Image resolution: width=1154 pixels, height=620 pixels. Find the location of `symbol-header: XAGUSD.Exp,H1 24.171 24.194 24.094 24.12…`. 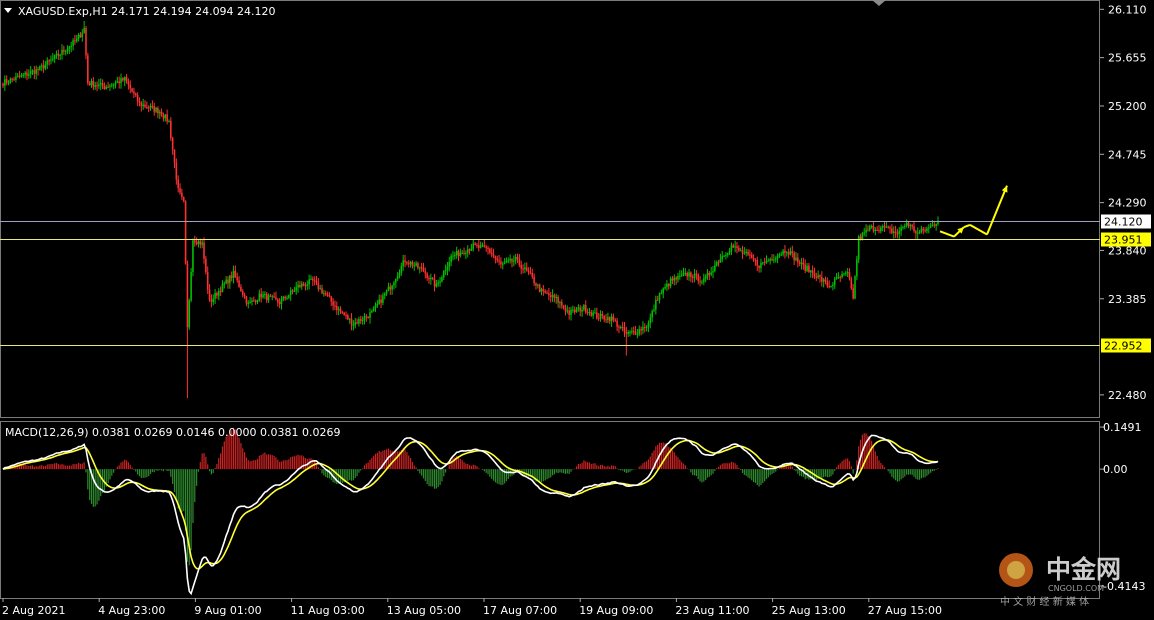

symbol-header: XAGUSD.Exp,H1 24.171 24.194 24.094 24.12… is located at coordinates (147, 11).